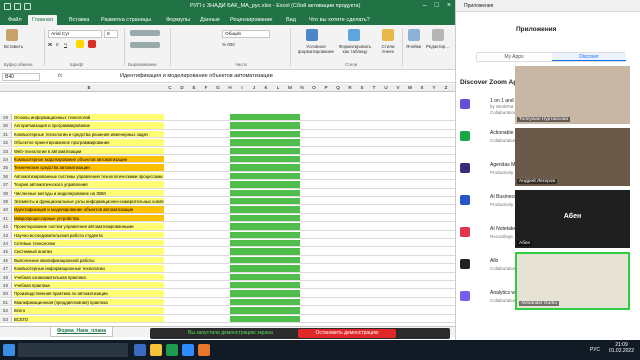 This screenshot has height=360, width=640. Describe the element at coordinates (188, 350) in the screenshot. I see `zoom-icon` at that location.